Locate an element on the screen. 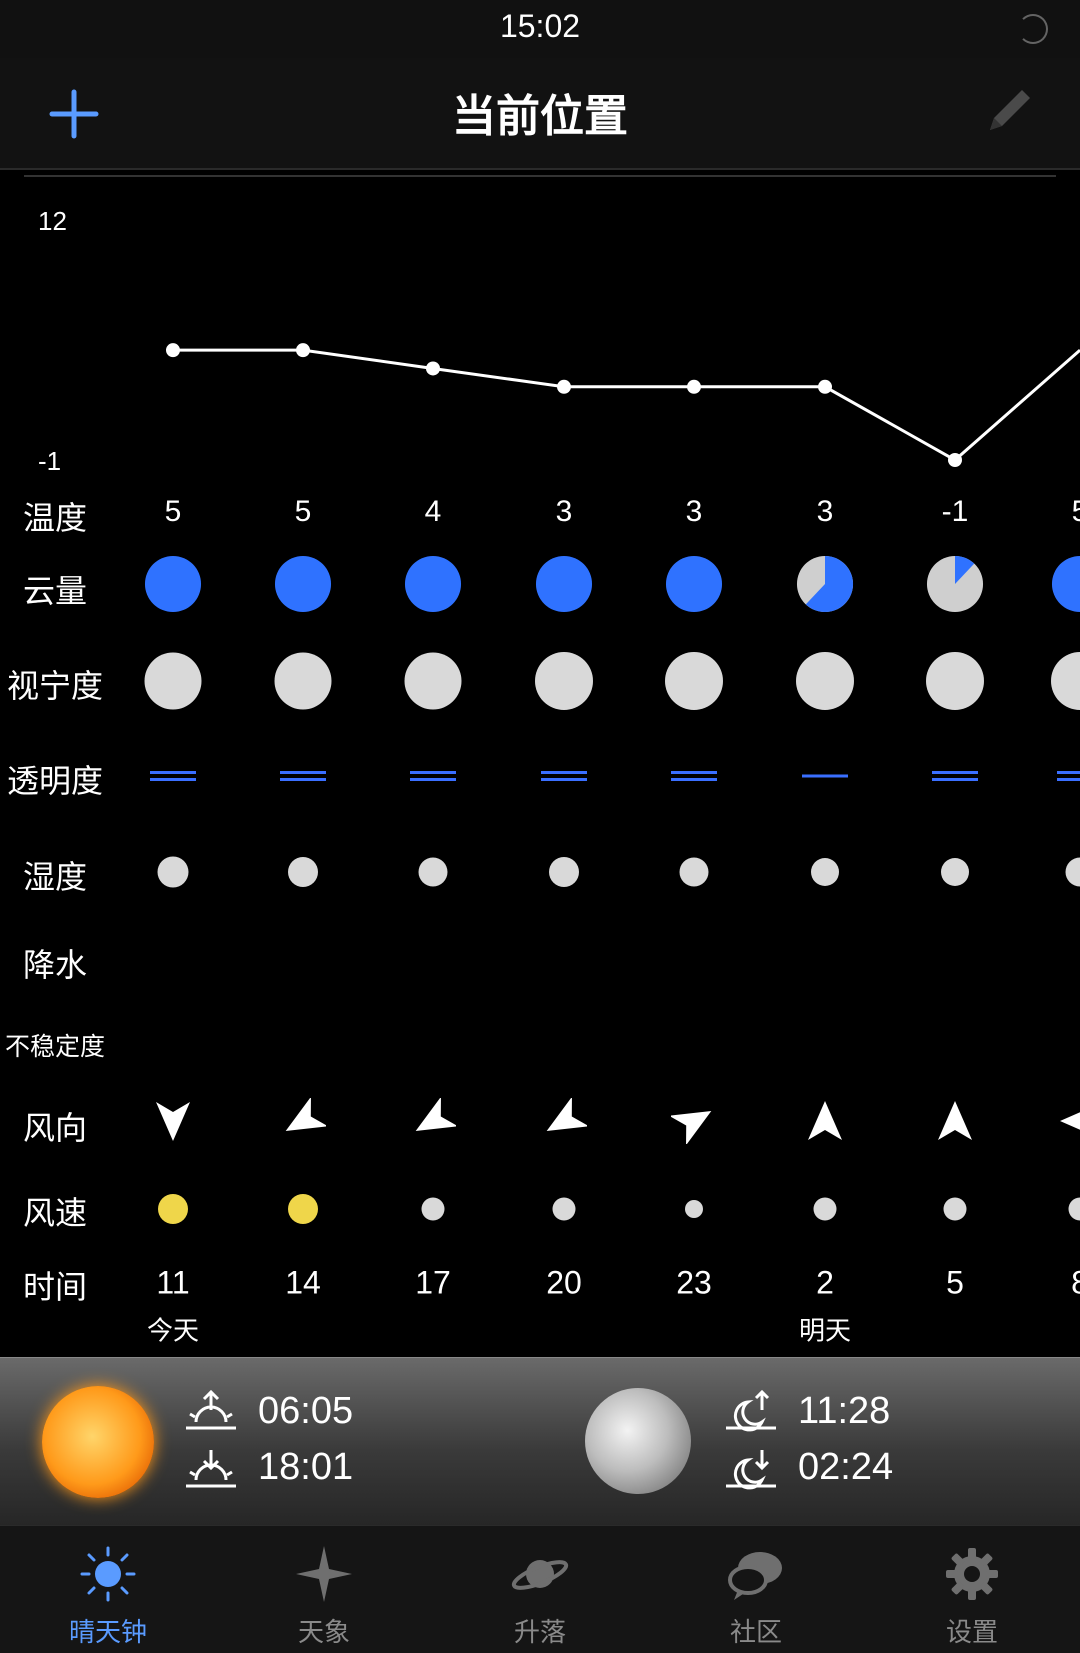 This screenshot has width=1080, height=1653. tab-celestial: 天象 is located at coordinates (324, 1589).